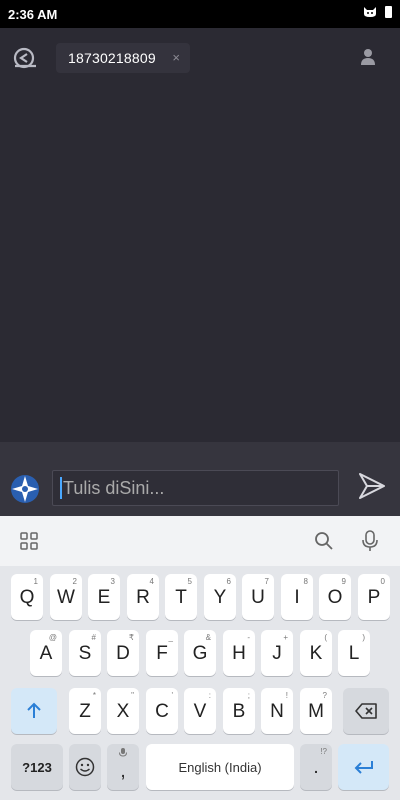 This screenshot has width=400, height=800. I want to click on key-hint: ), so click(363, 637).